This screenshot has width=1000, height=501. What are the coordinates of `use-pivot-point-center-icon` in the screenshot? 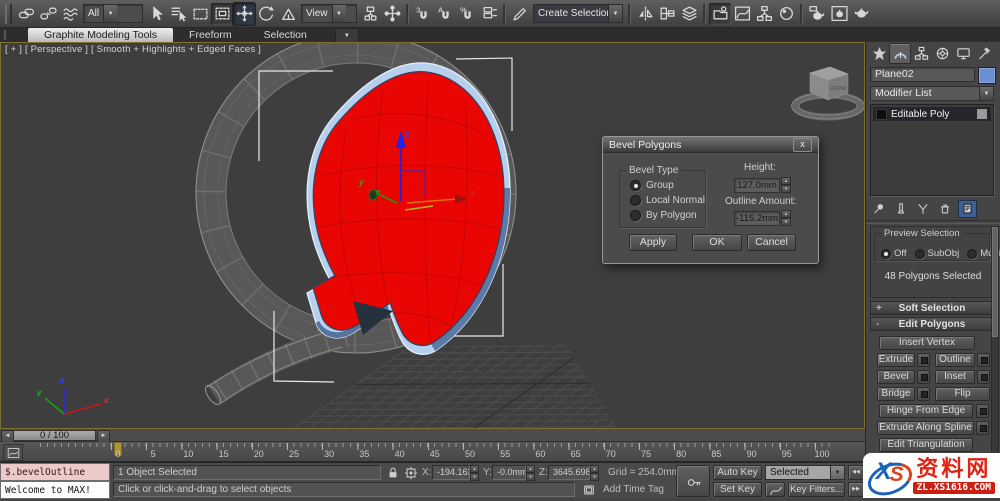 It's located at (370, 14).